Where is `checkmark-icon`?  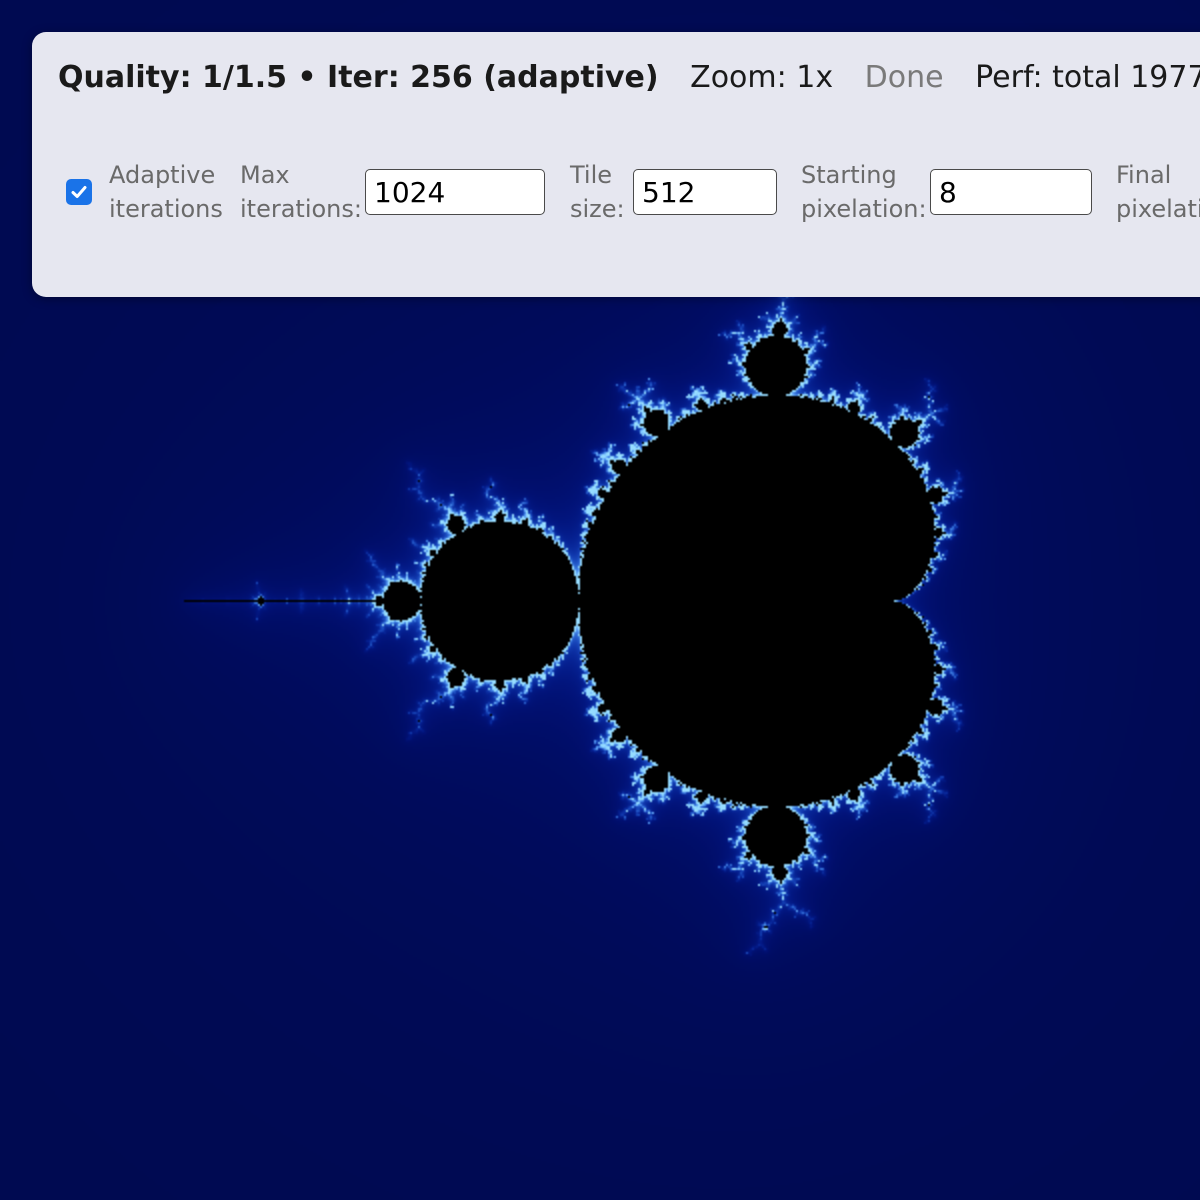 checkmark-icon is located at coordinates (79, 192).